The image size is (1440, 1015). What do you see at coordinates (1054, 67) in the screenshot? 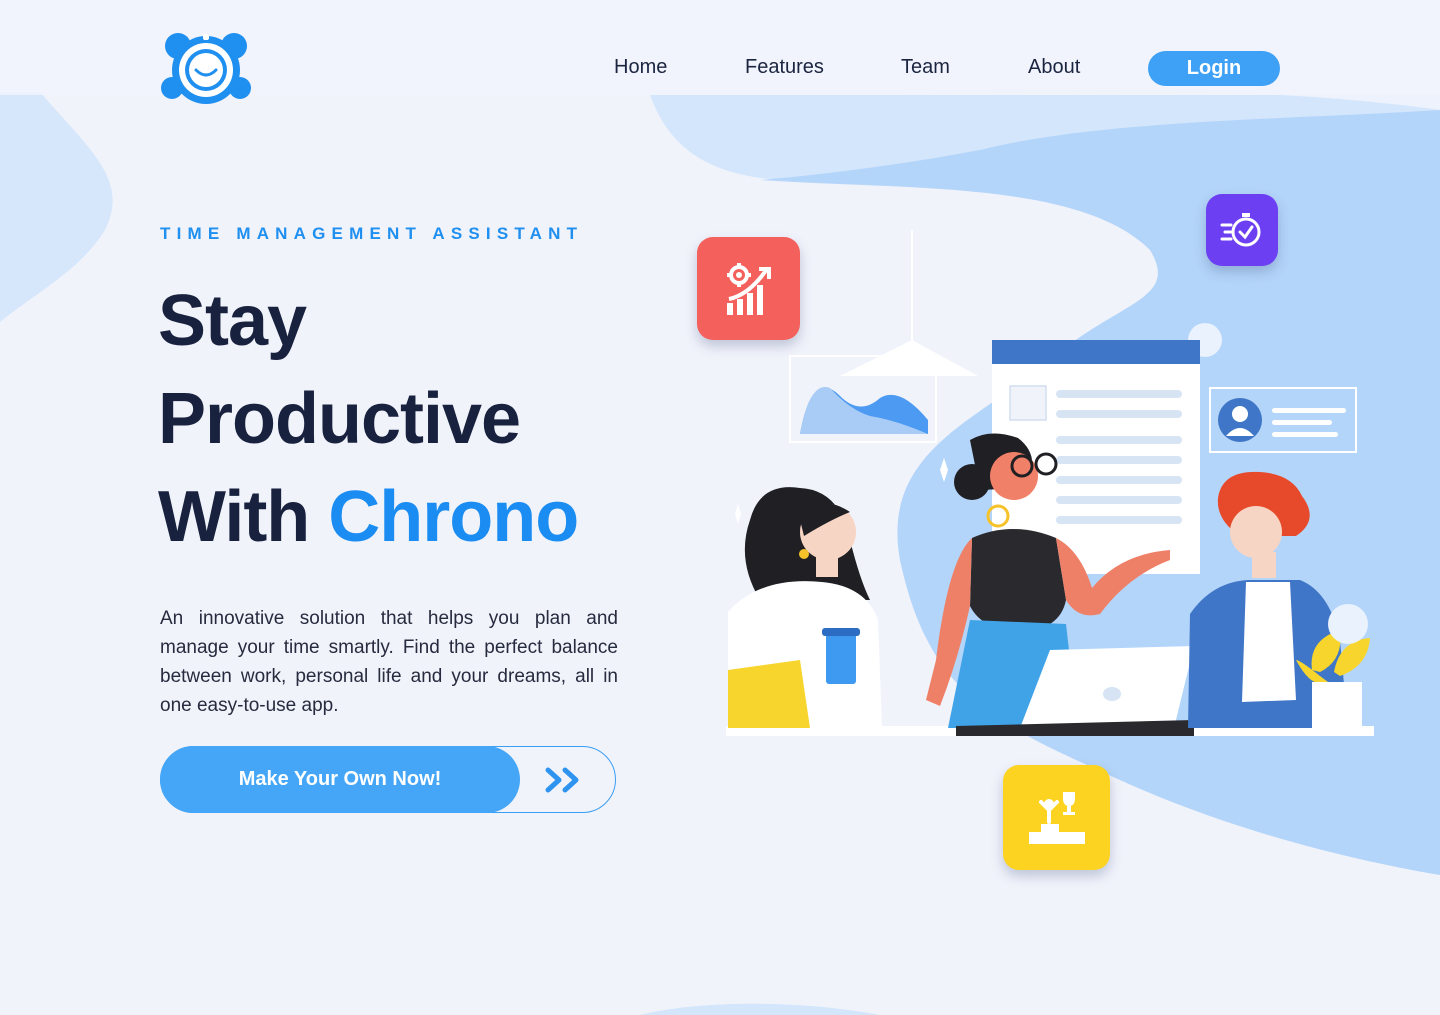
I see `nav-link-about: About` at bounding box center [1054, 67].